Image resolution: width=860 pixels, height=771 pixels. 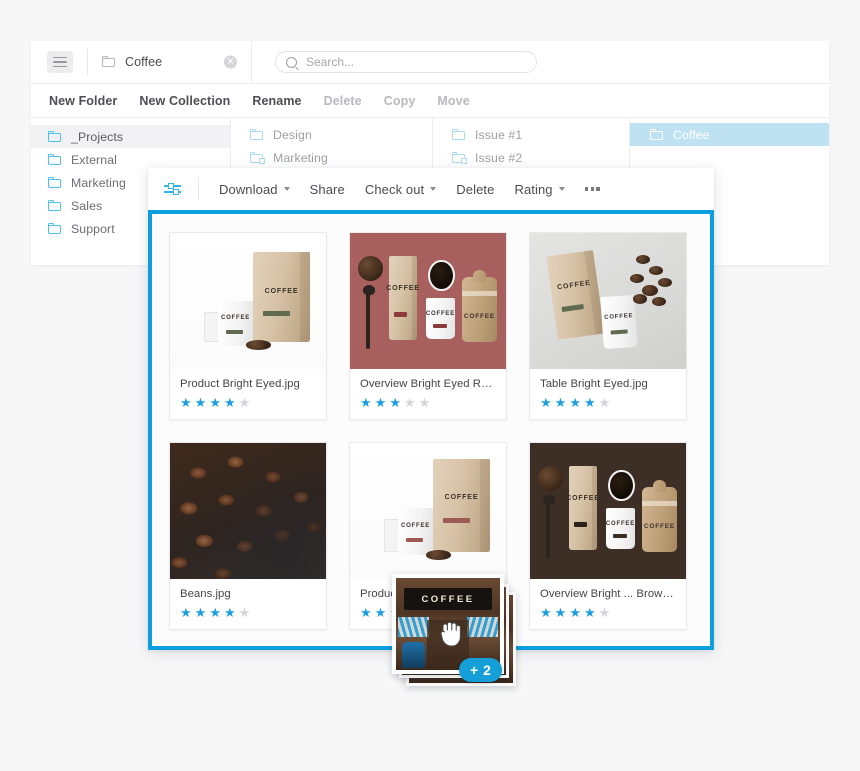 I want to click on more-horizontal-icon, so click(x=592, y=189).